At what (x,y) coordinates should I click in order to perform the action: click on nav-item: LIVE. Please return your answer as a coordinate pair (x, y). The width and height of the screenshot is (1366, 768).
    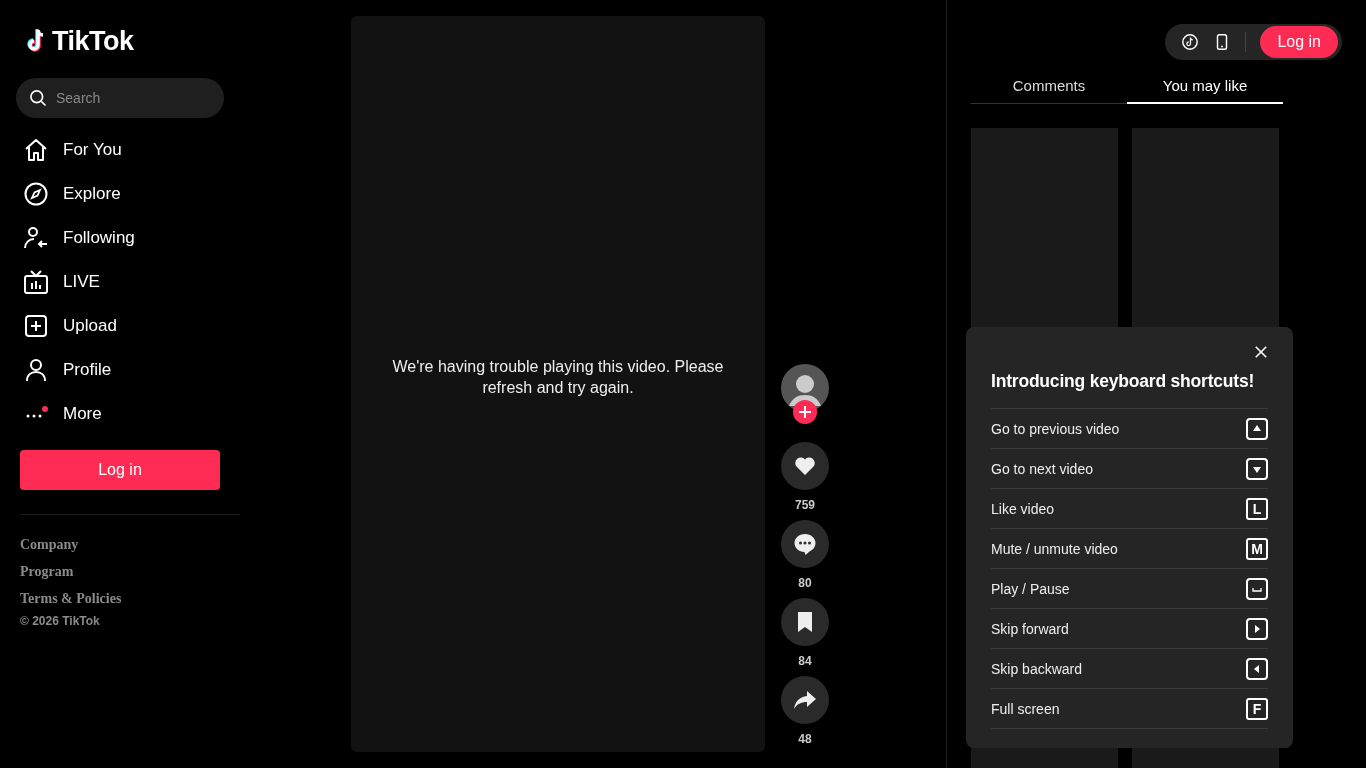
    Looking at the image, I should click on (58, 282).